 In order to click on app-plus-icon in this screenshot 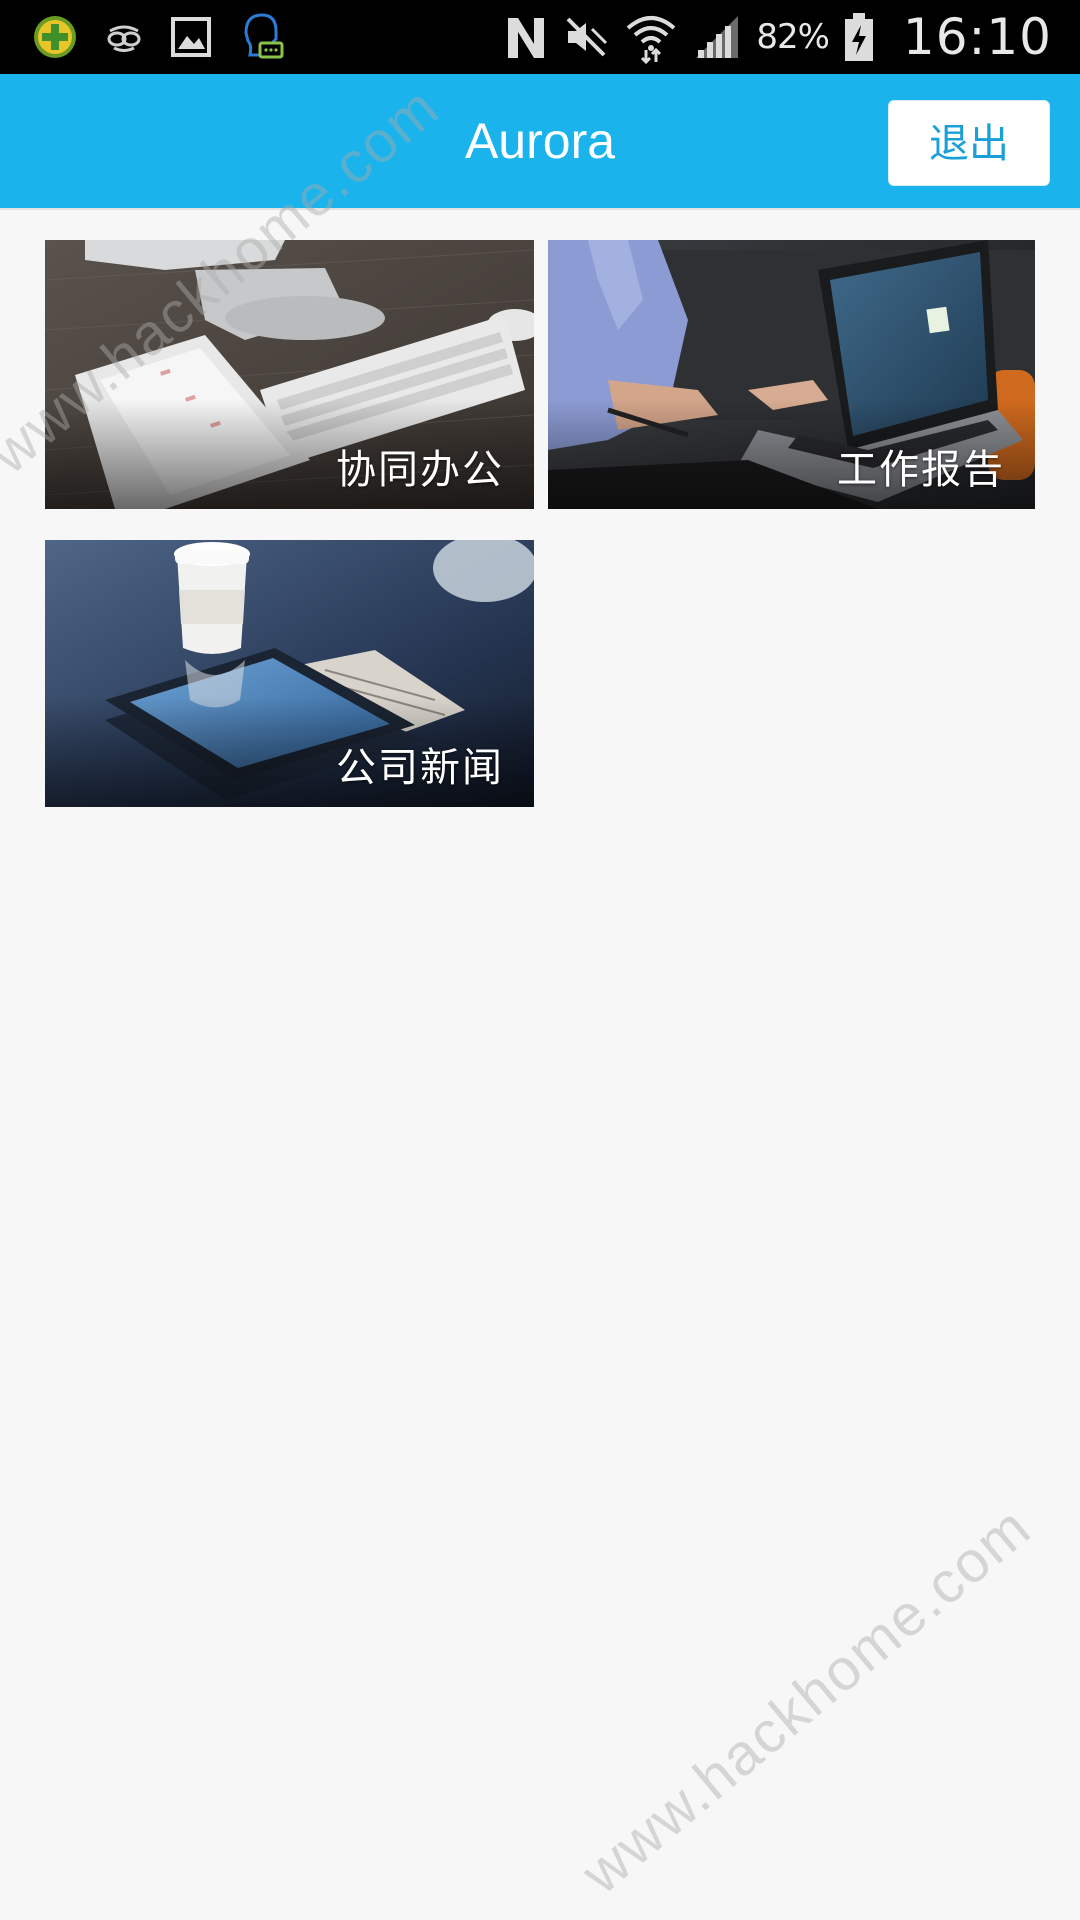, I will do `click(55, 37)`.